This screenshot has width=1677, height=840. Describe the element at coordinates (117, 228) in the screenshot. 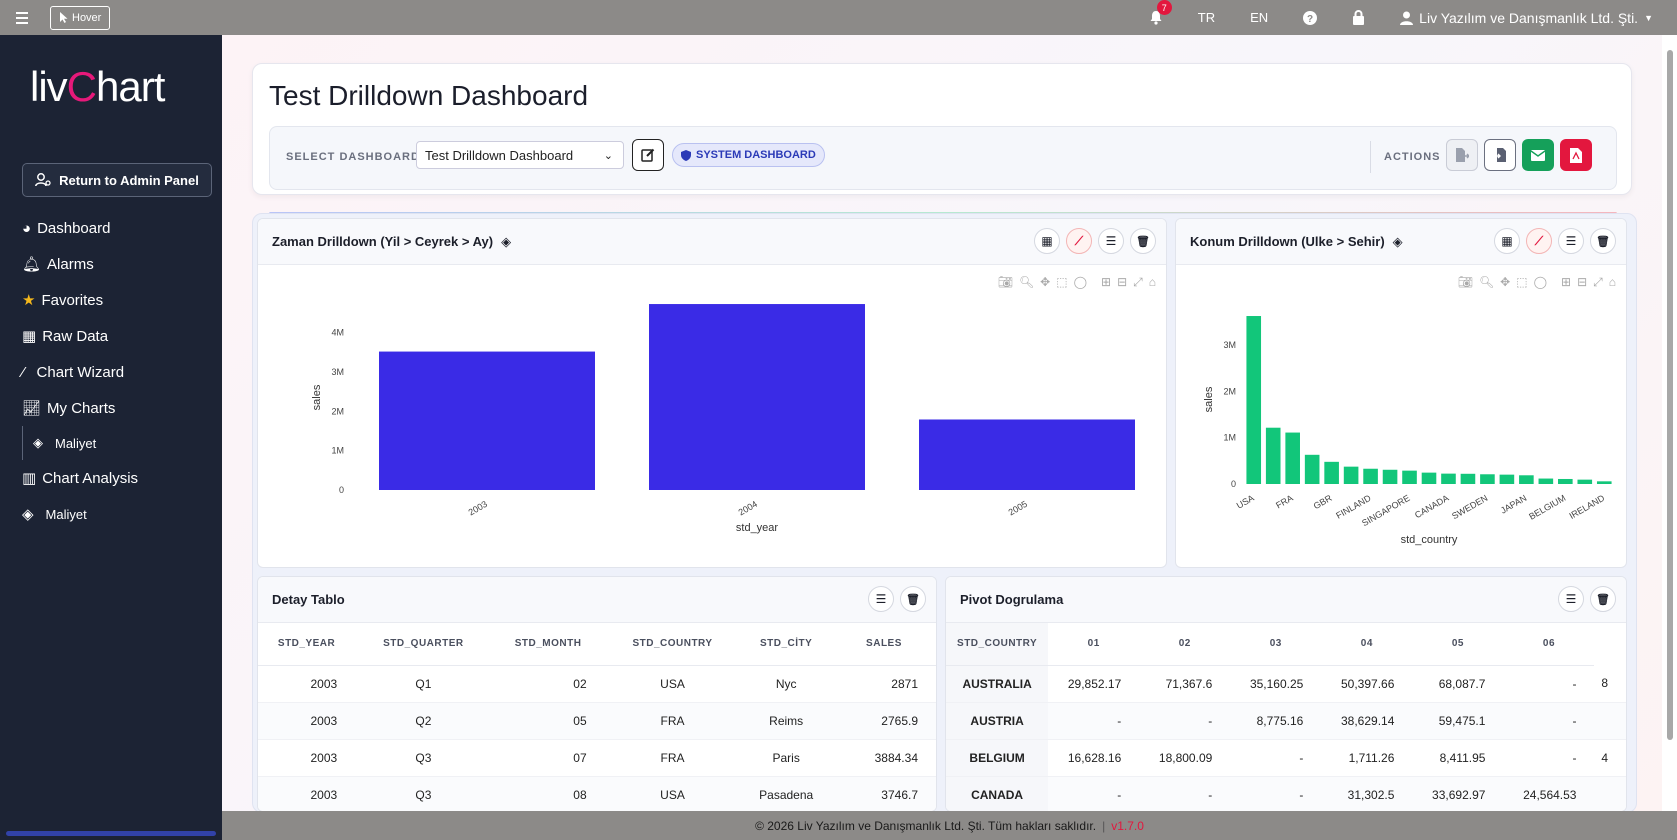

I see `sidebar-item-dashboard: ◕ Dashboard` at that location.